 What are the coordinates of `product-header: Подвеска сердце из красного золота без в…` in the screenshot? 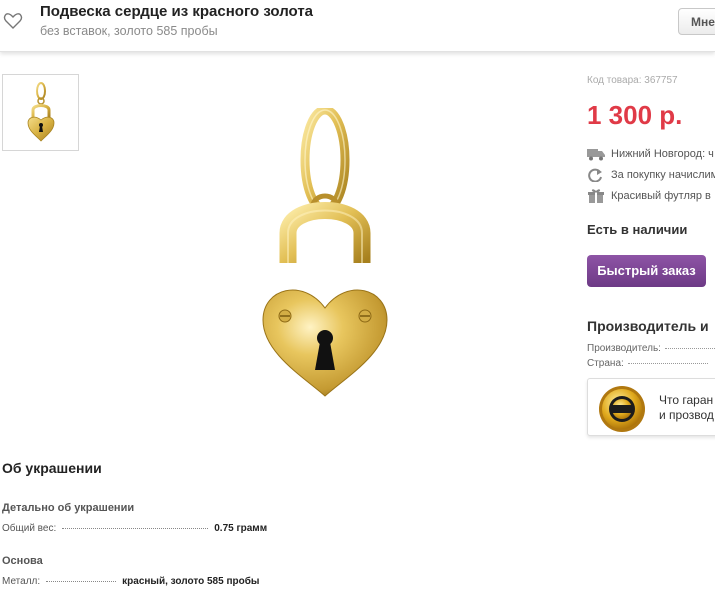 It's located at (357, 26).